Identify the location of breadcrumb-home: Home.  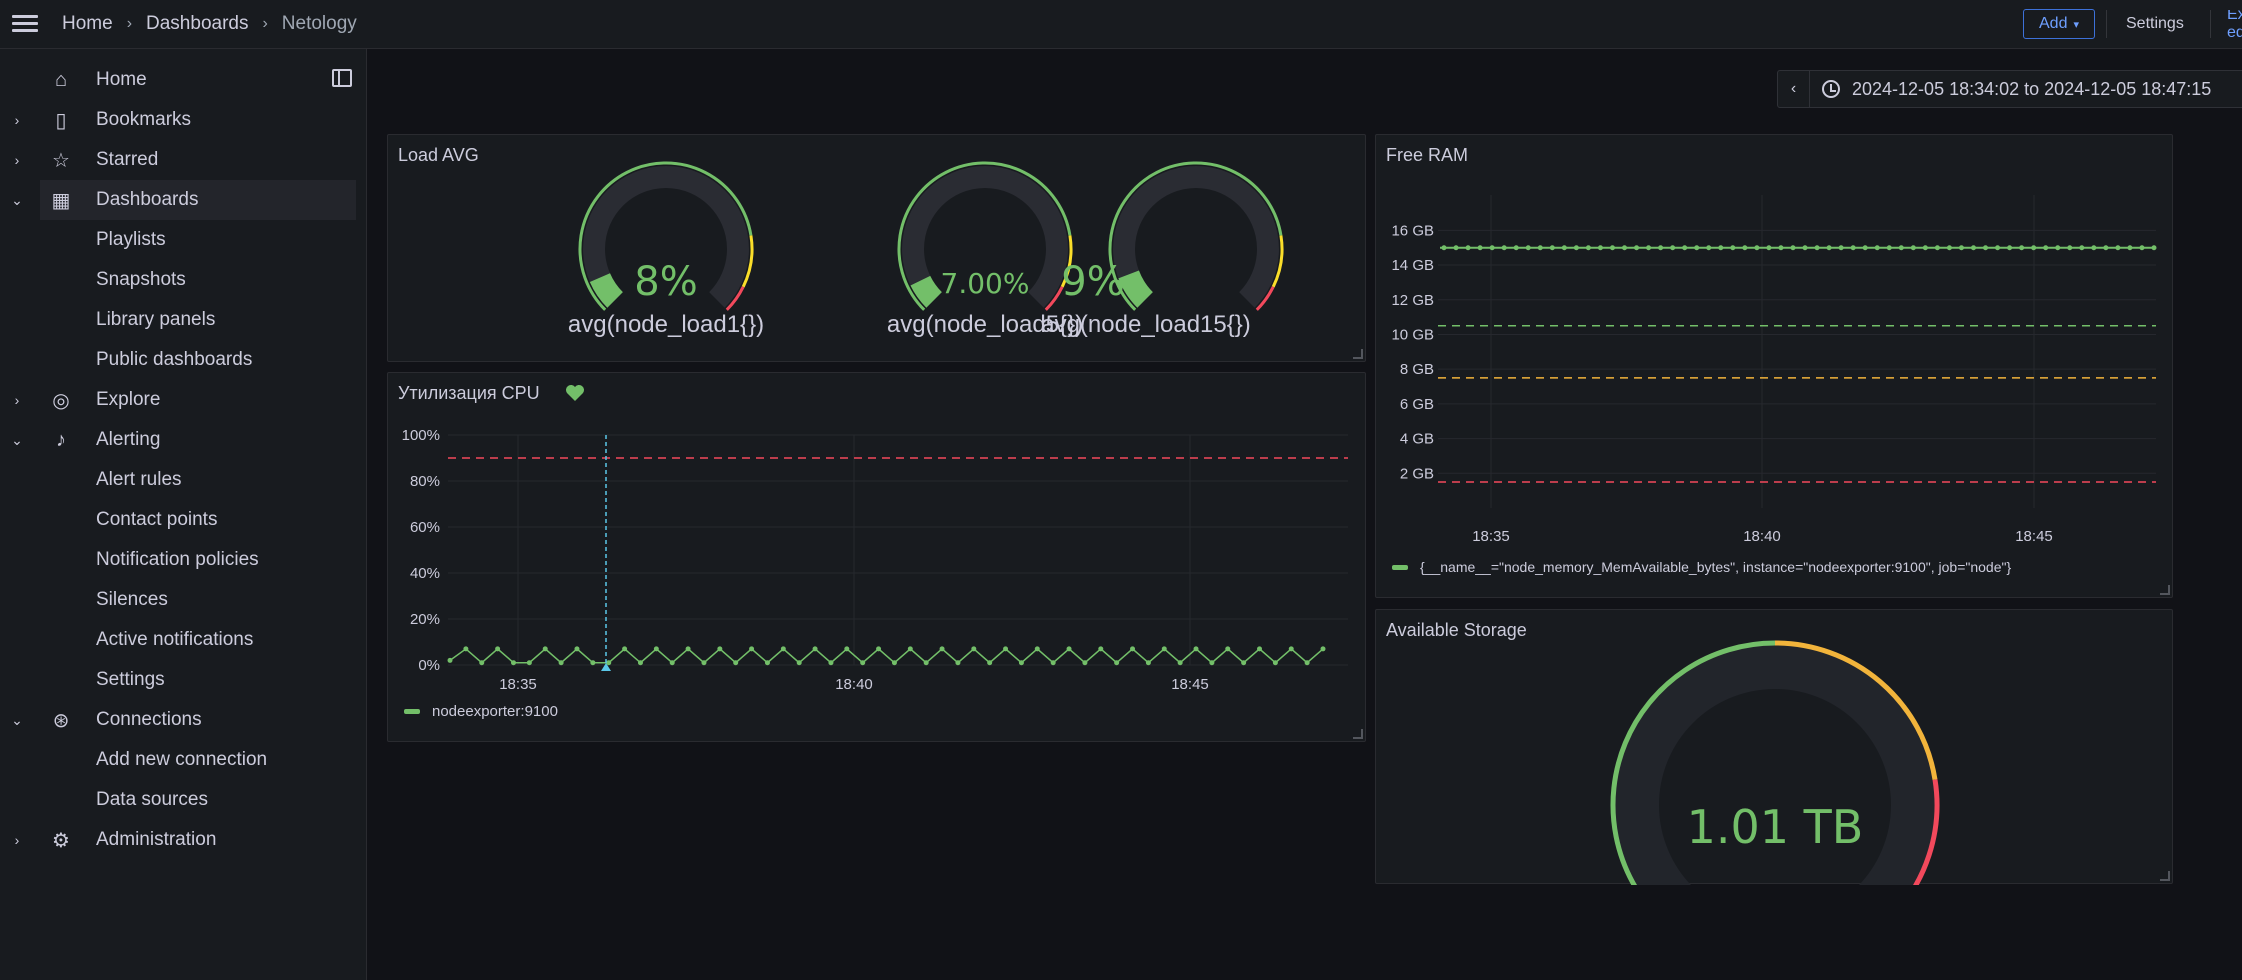
(87, 24).